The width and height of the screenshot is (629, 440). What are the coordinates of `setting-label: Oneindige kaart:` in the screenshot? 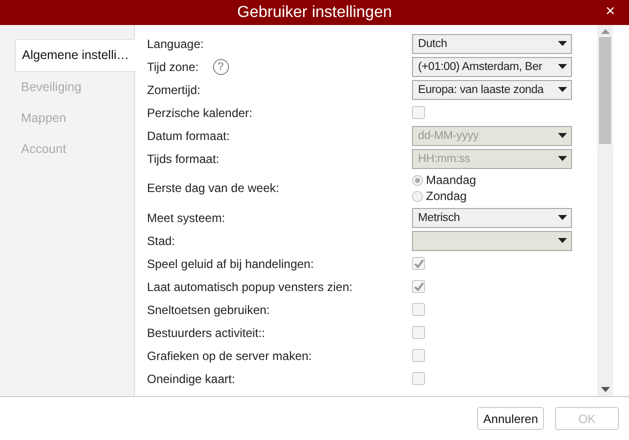 It's located at (191, 379).